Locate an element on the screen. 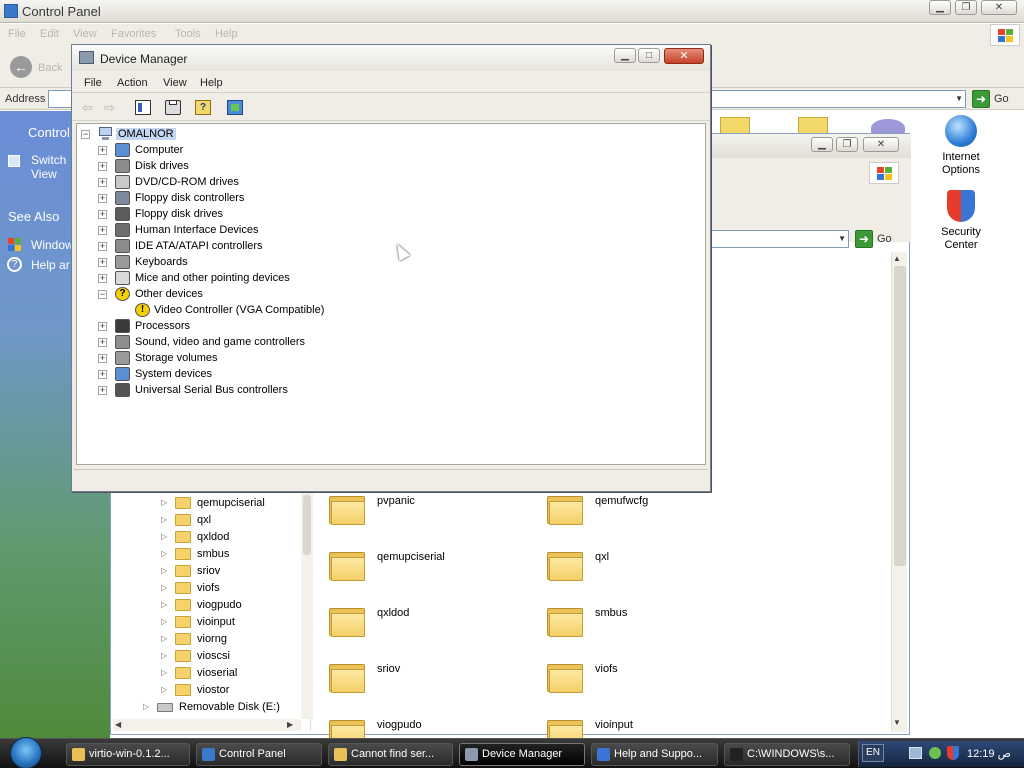  folder-view-scrollbar: ▲ ▼ is located at coordinates (899, 492).